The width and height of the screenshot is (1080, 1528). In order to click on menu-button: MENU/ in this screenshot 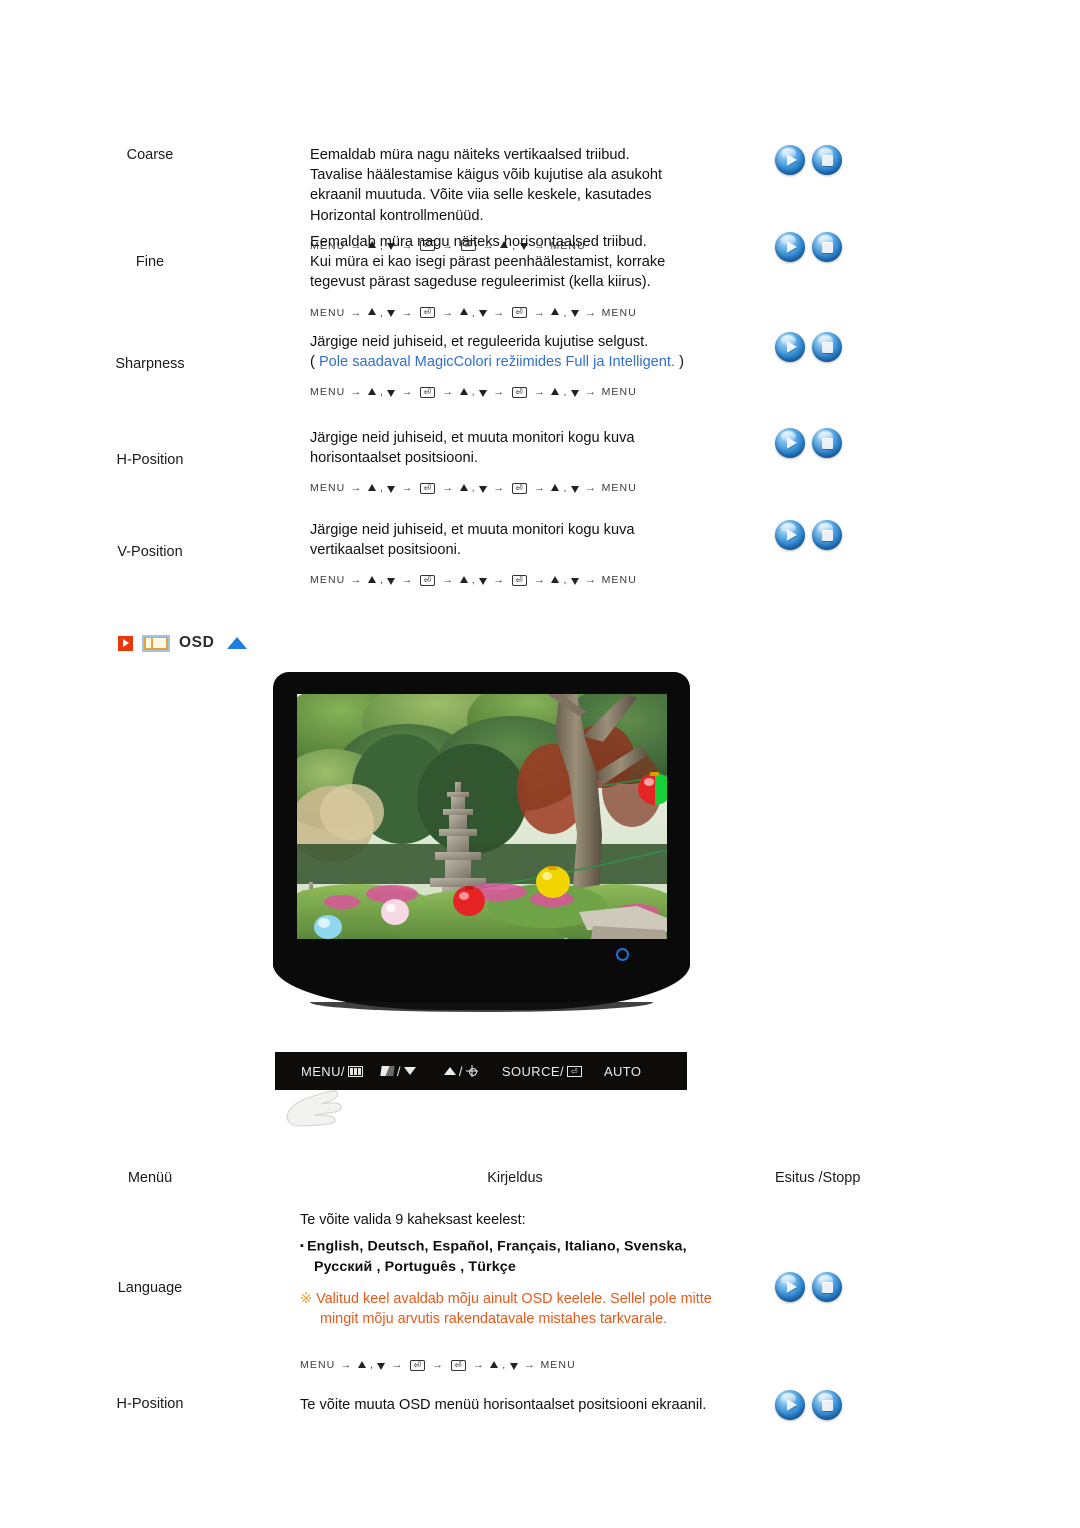, I will do `click(332, 1071)`.